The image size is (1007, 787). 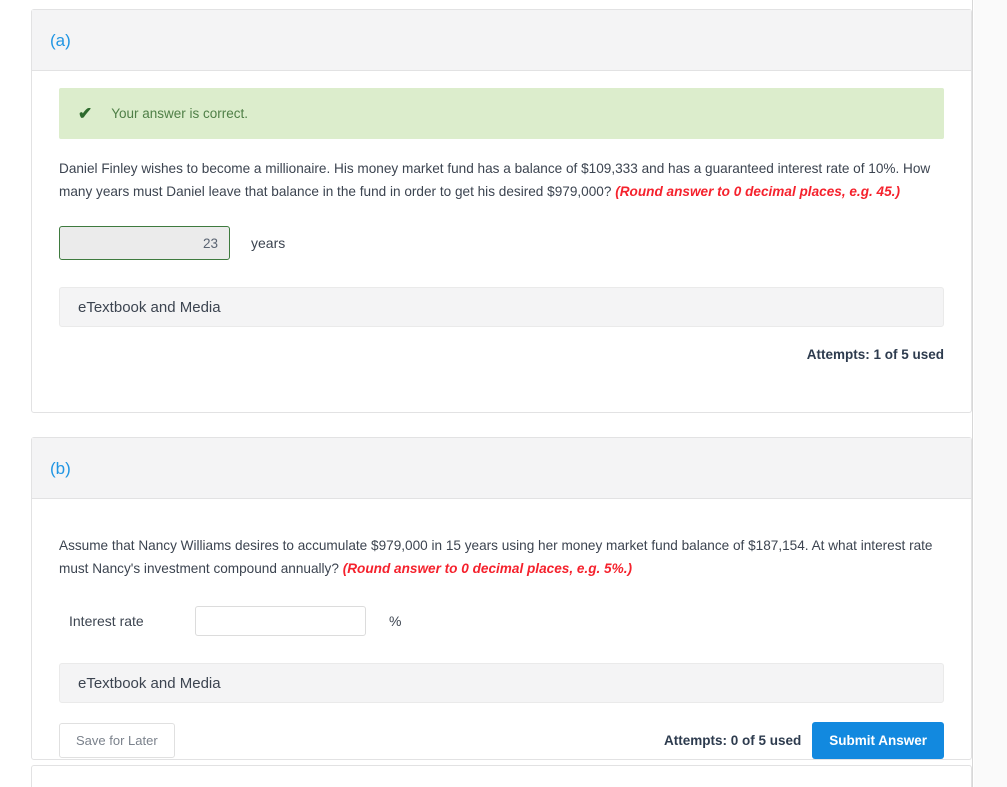 What do you see at coordinates (280, 621) in the screenshot?
I see `interest-rate-input` at bounding box center [280, 621].